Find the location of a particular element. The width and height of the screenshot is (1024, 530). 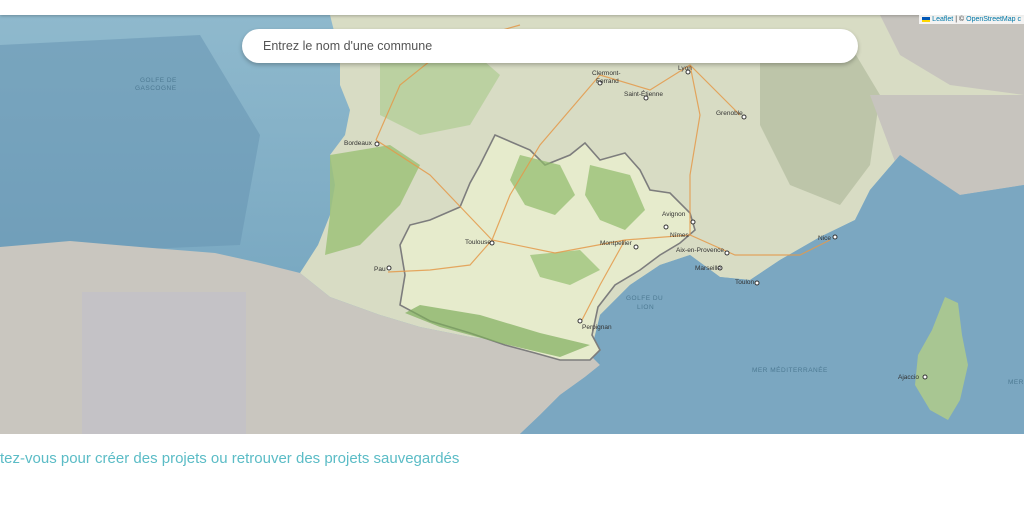

city-label-saint-etienne: Saint-Étienne is located at coordinates (643, 93).